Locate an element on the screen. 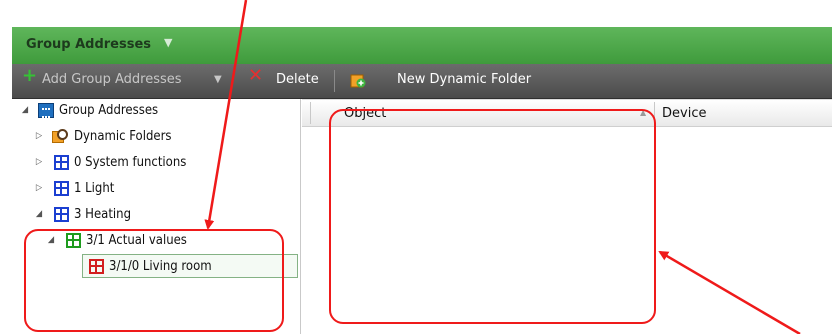  tree-item-group-addresses: ◢ Group Addresses is located at coordinates (88, 110).